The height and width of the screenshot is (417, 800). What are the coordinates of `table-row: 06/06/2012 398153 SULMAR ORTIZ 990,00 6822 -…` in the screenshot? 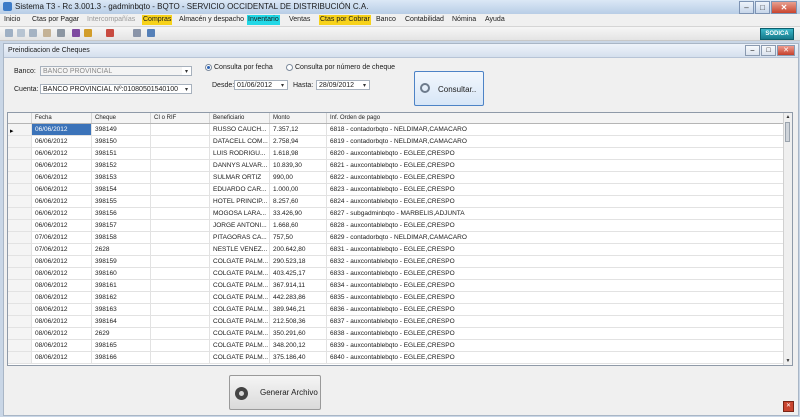 It's located at (397, 178).